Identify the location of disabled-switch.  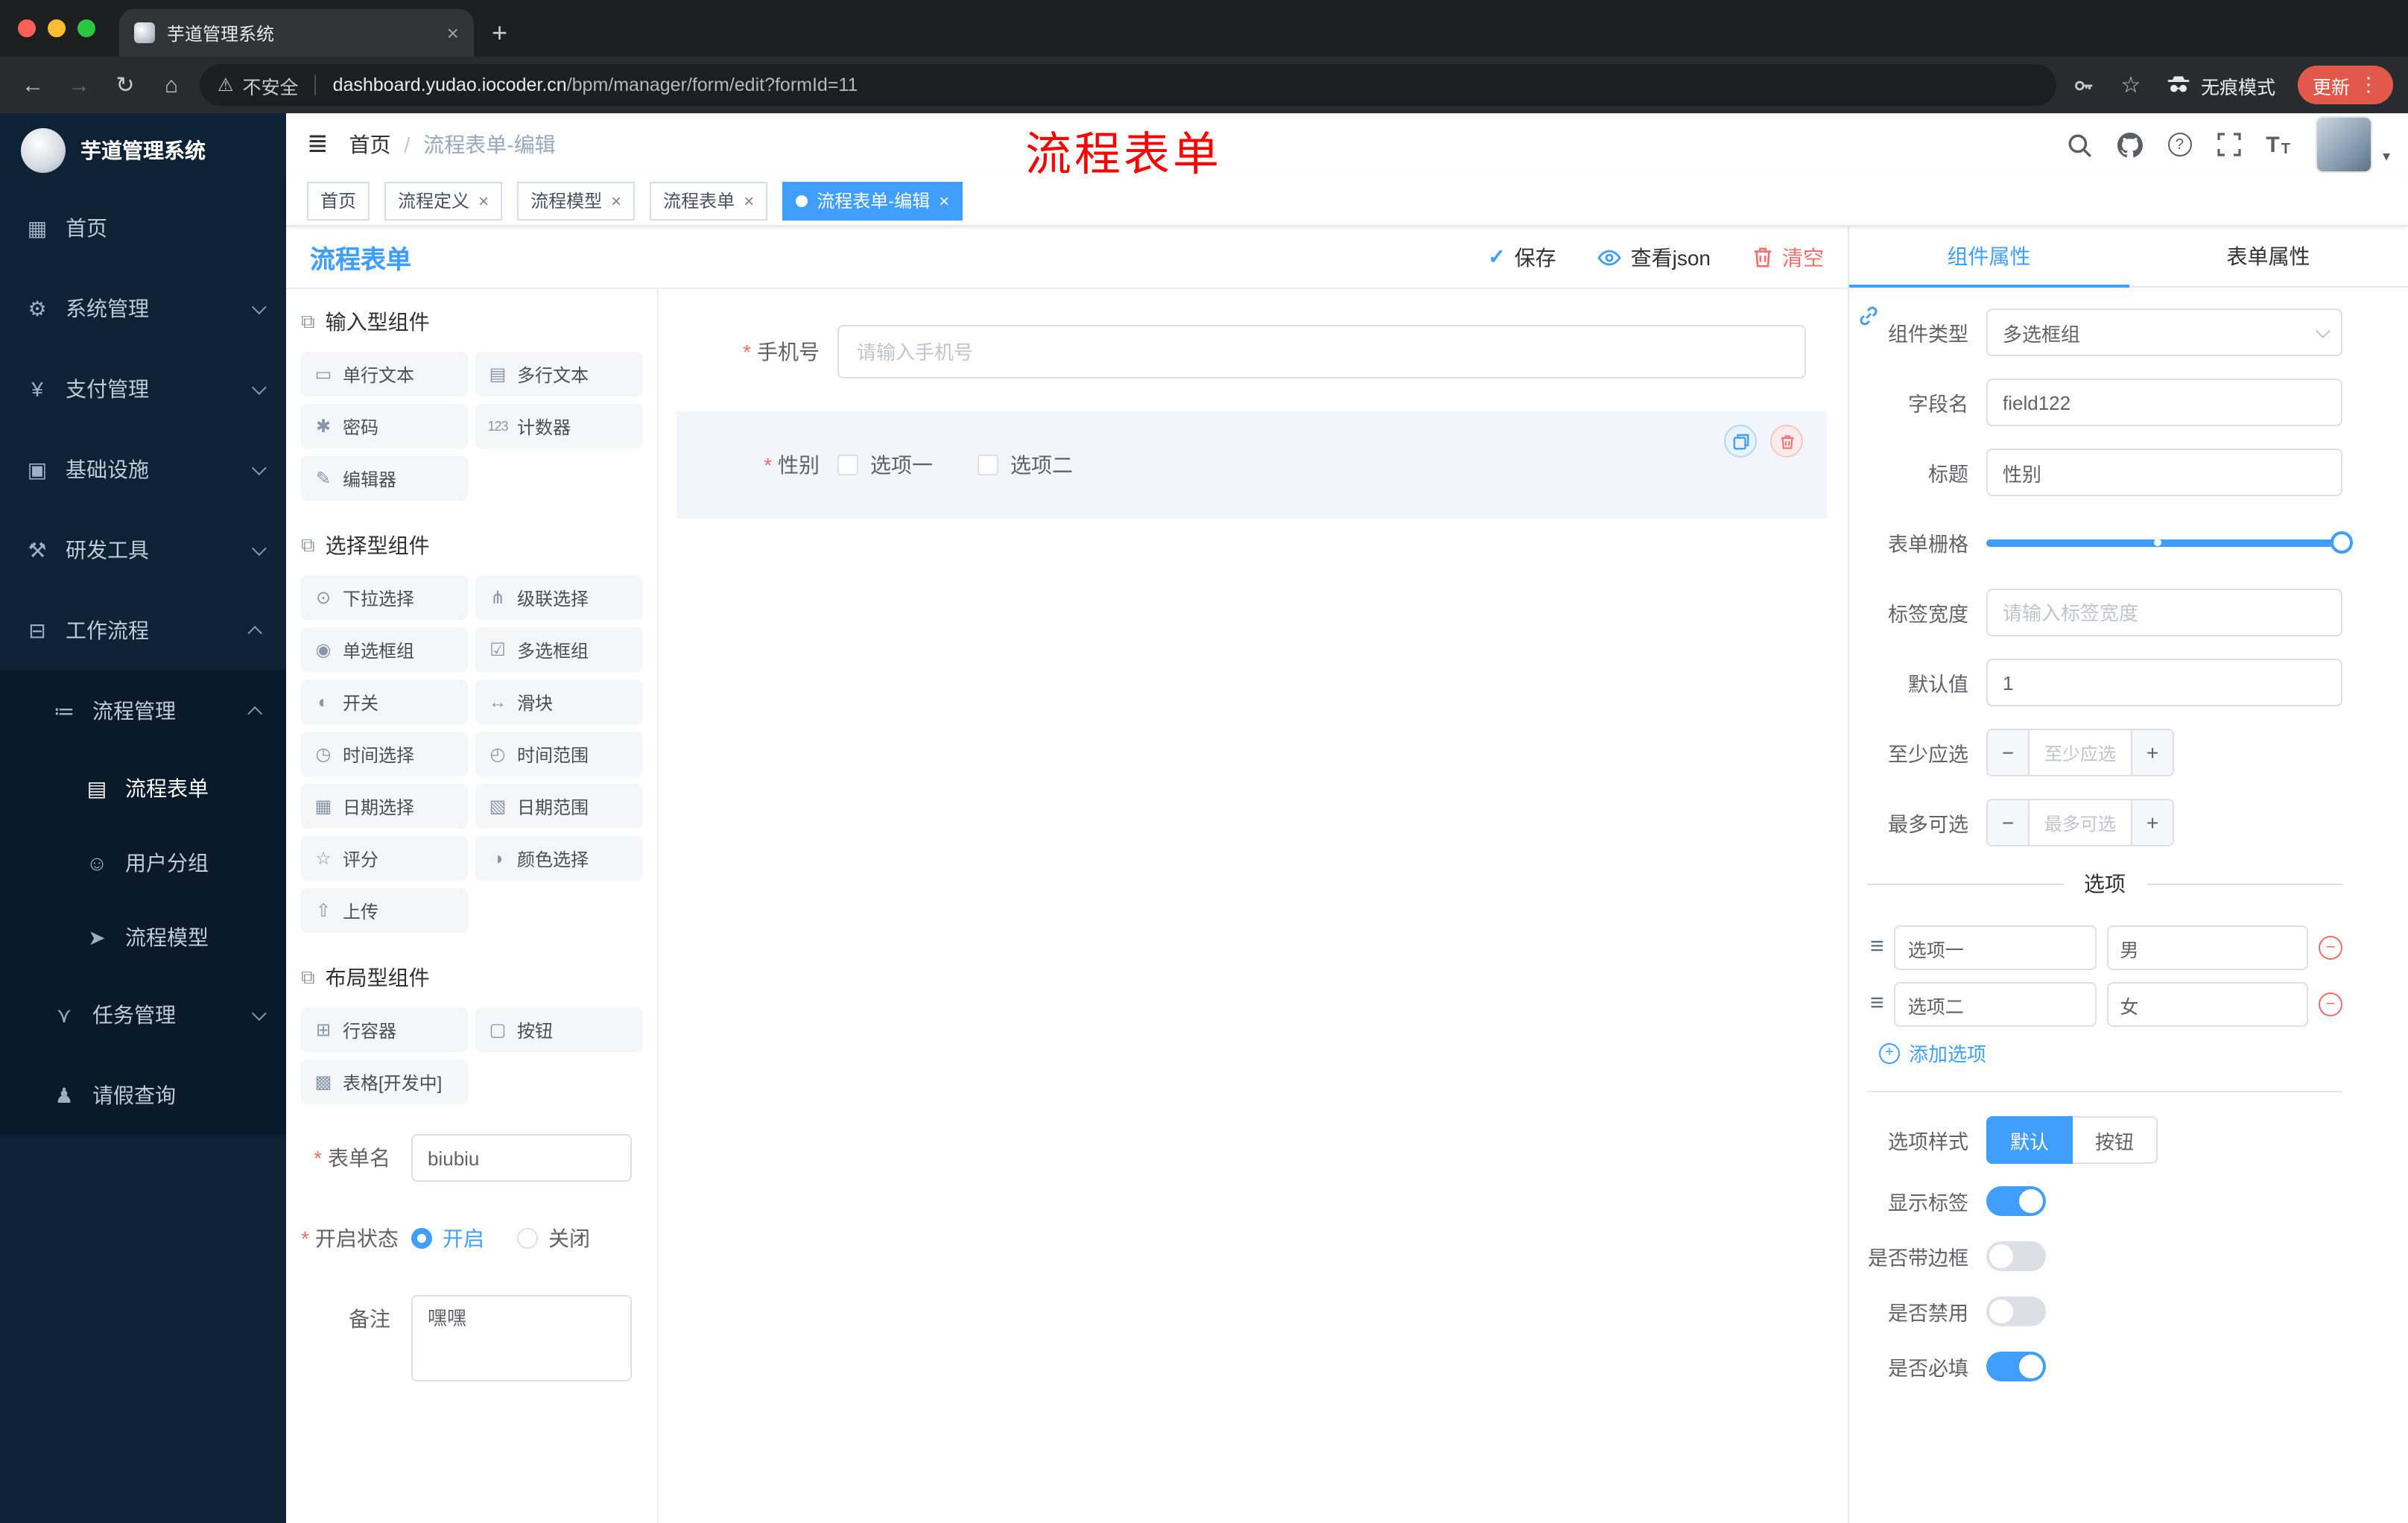
(2016, 1311).